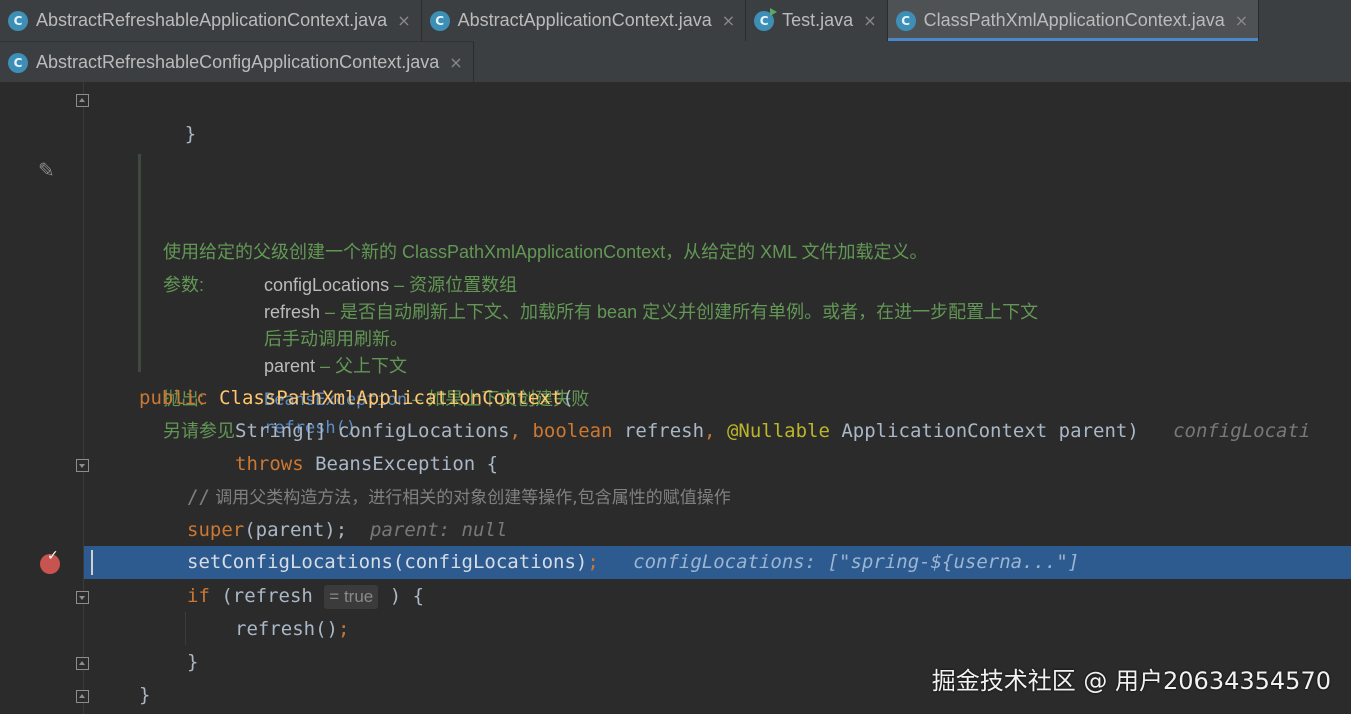  Describe the element at coordinates (372, 431) in the screenshot. I see `param-config-locations: String[] configLocations` at that location.